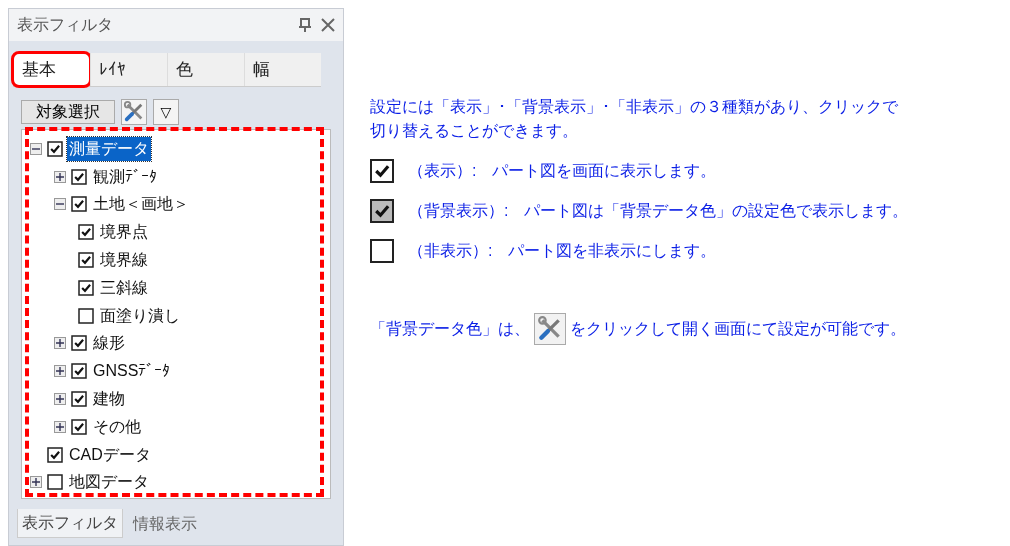  I want to click on pin-icon, so click(305, 25).